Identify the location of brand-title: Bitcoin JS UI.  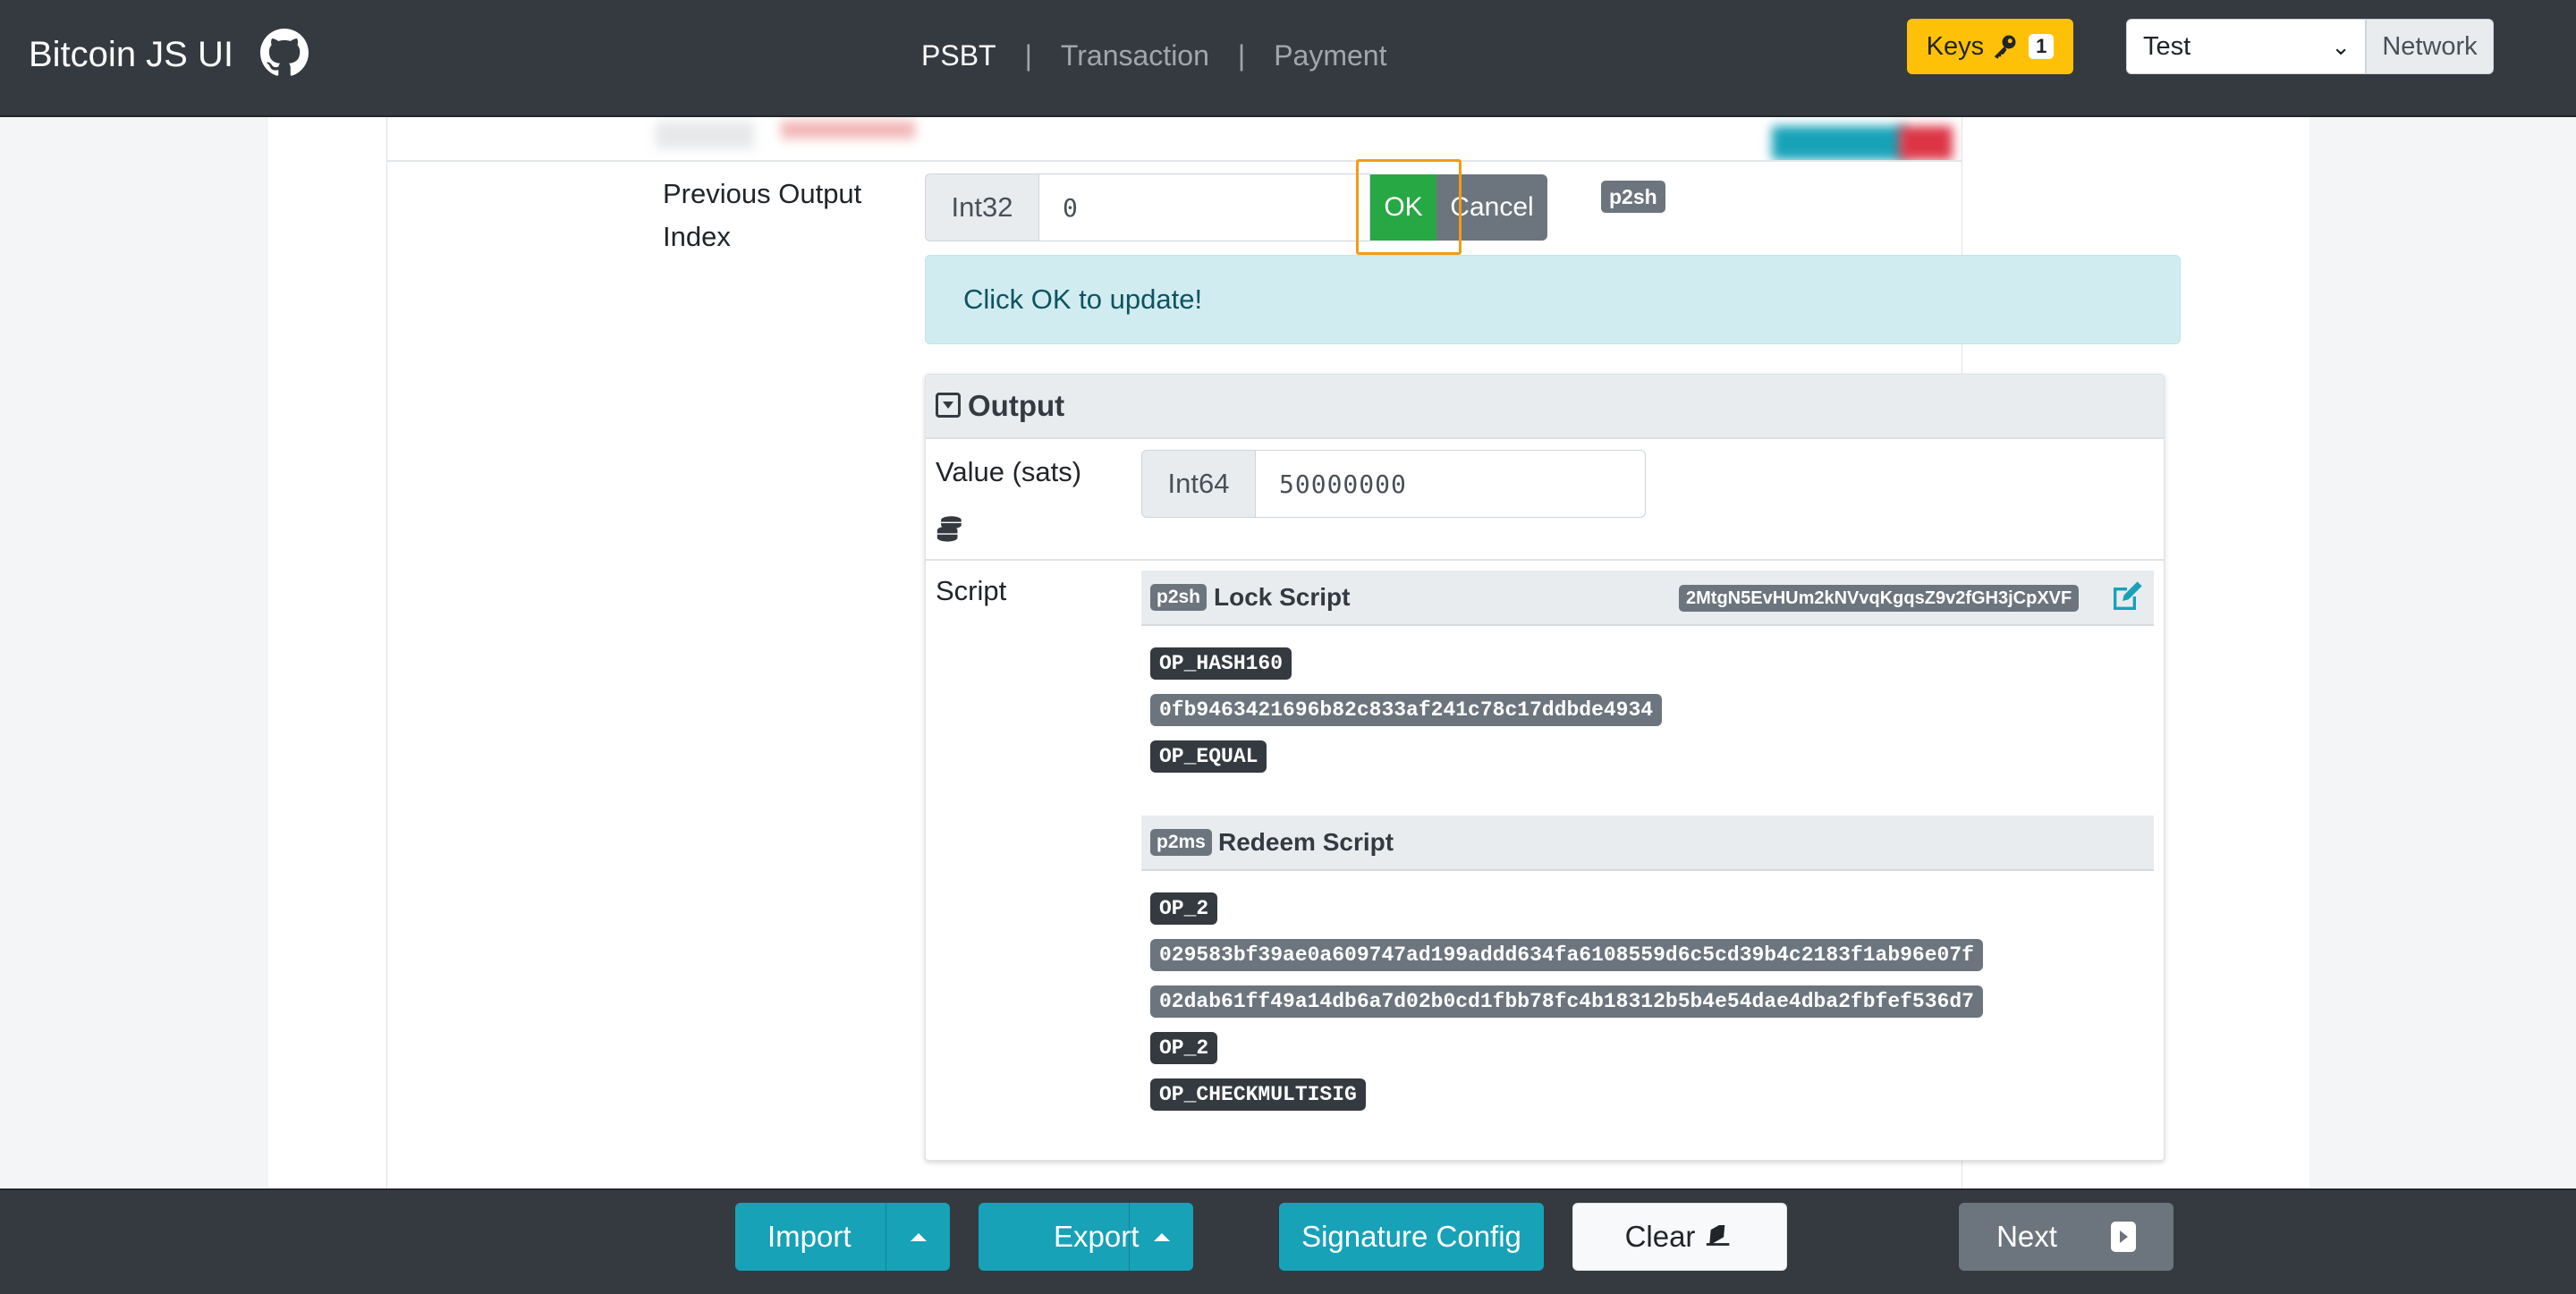
(131, 54).